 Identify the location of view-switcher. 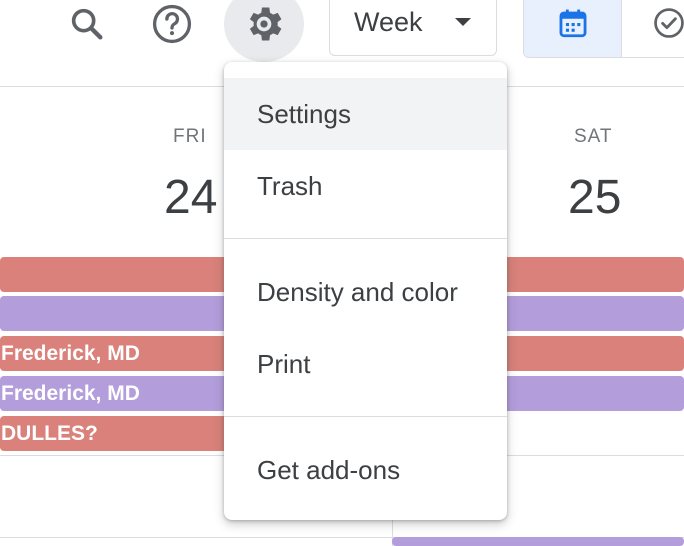
(603, 29).